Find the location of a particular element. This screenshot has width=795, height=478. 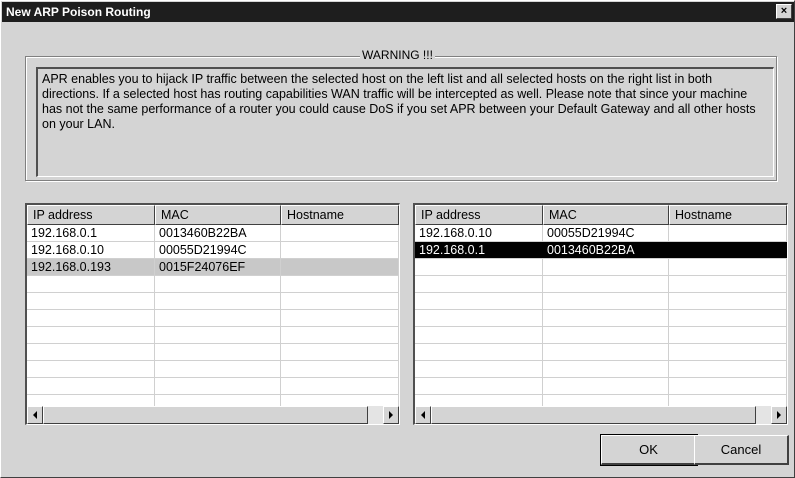

ok-button: OK is located at coordinates (649, 450).